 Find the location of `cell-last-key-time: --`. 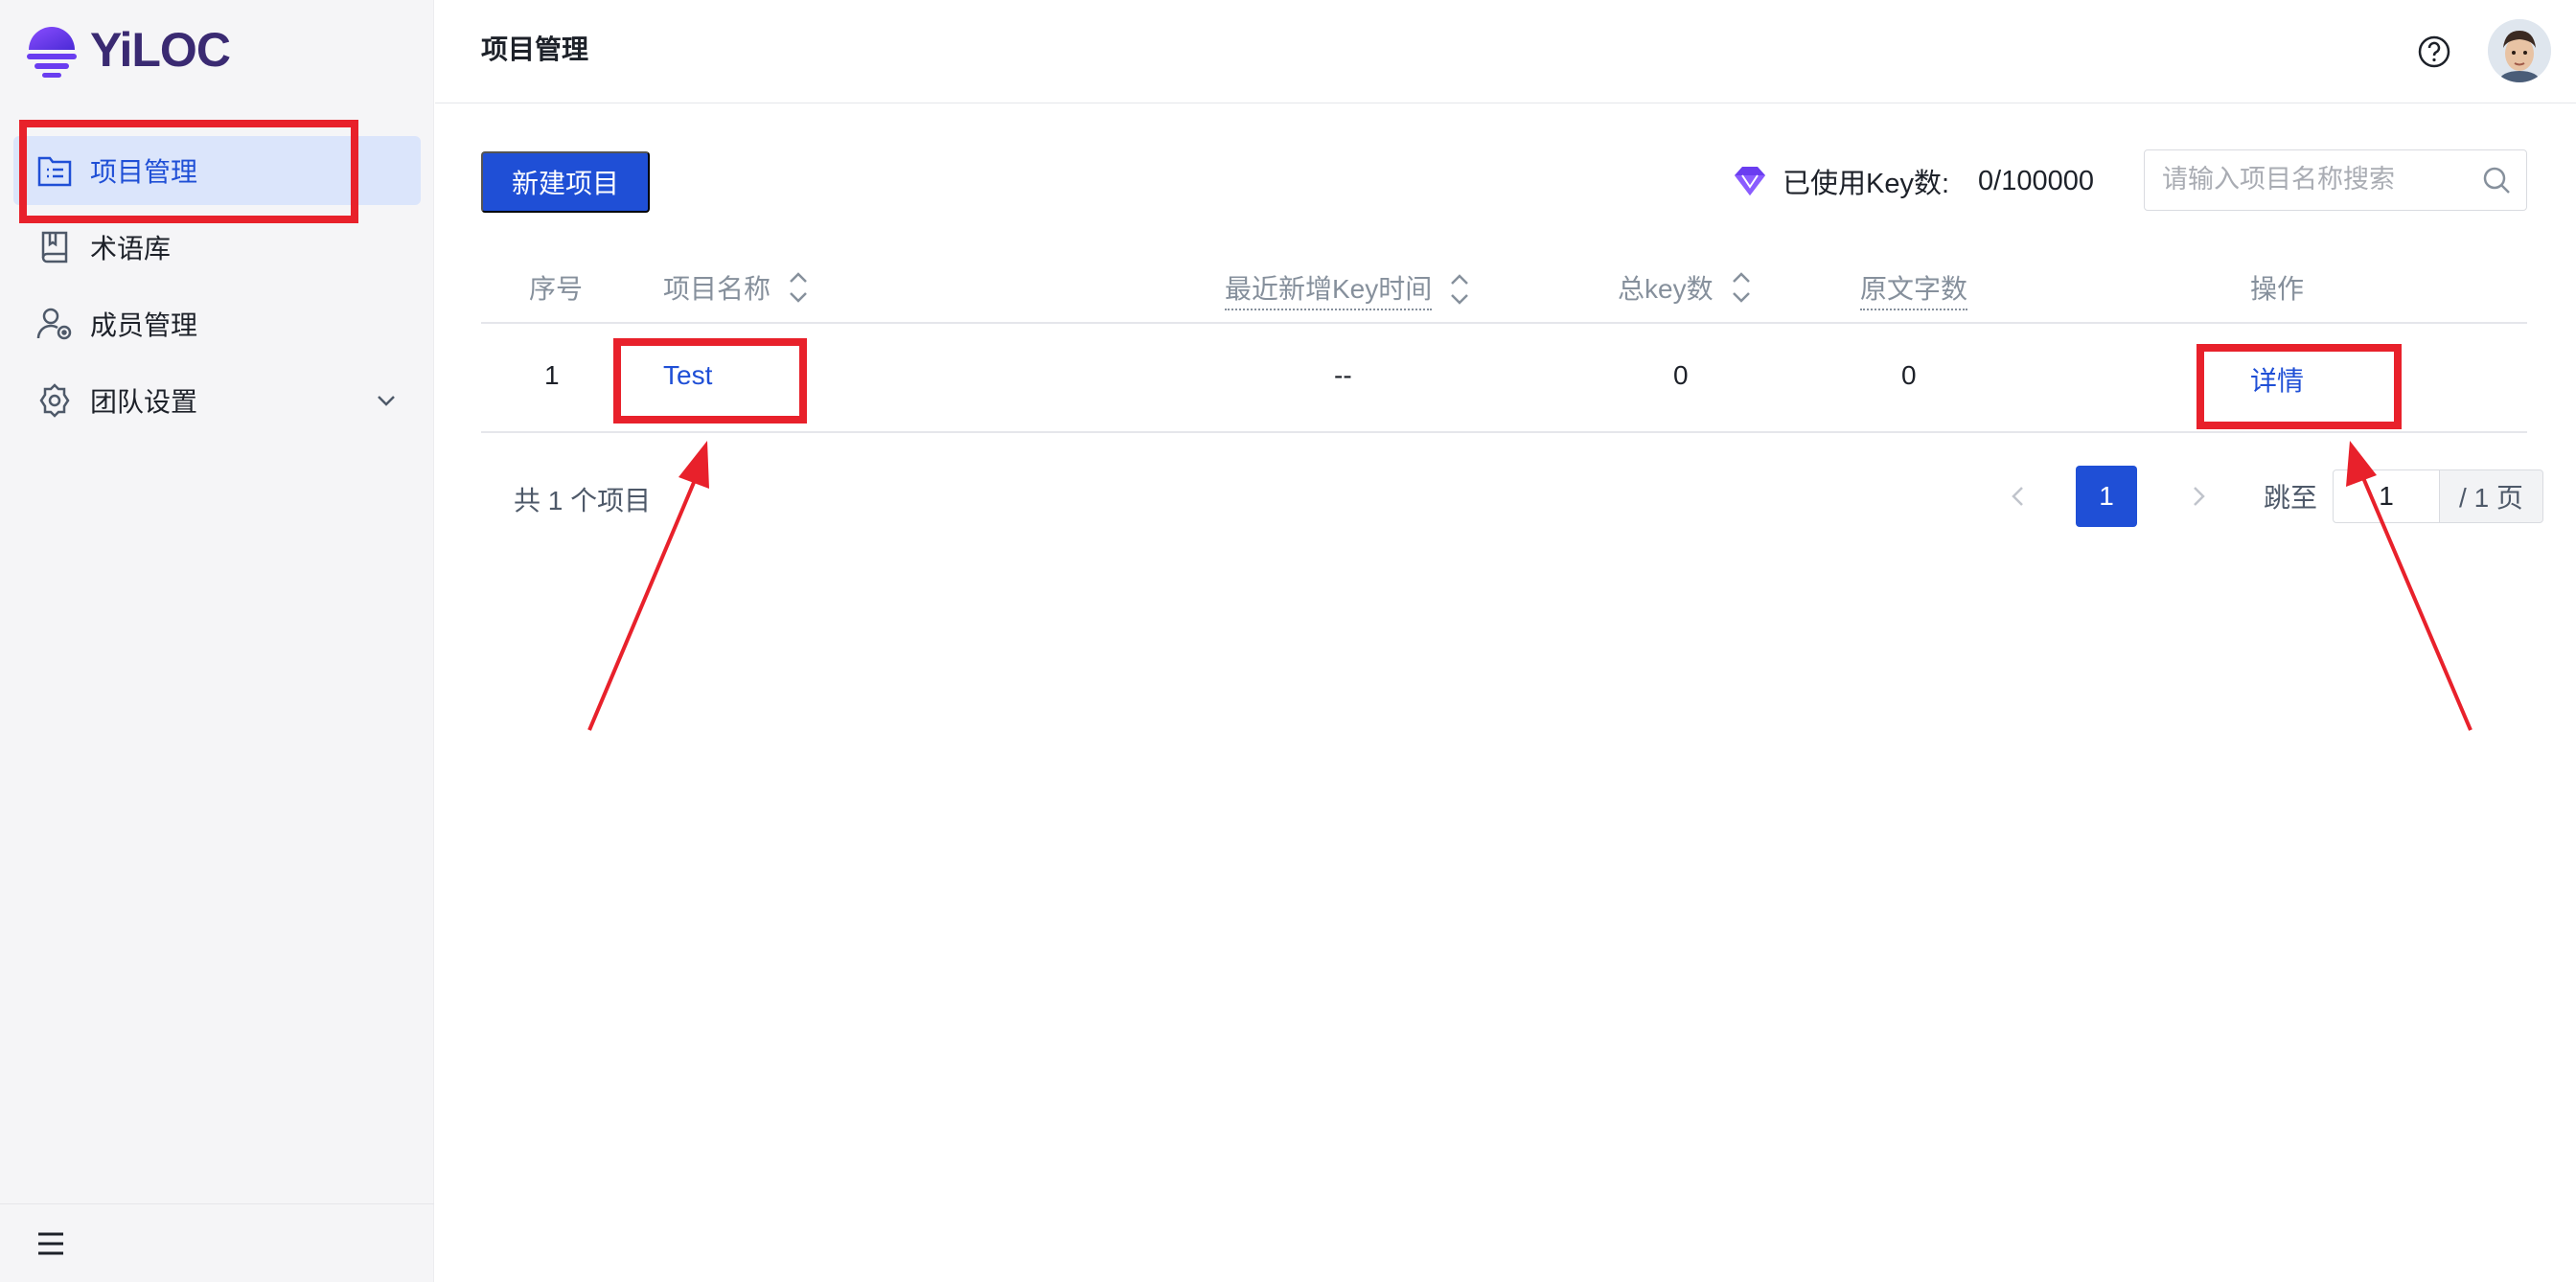

cell-last-key-time: -- is located at coordinates (1343, 375).